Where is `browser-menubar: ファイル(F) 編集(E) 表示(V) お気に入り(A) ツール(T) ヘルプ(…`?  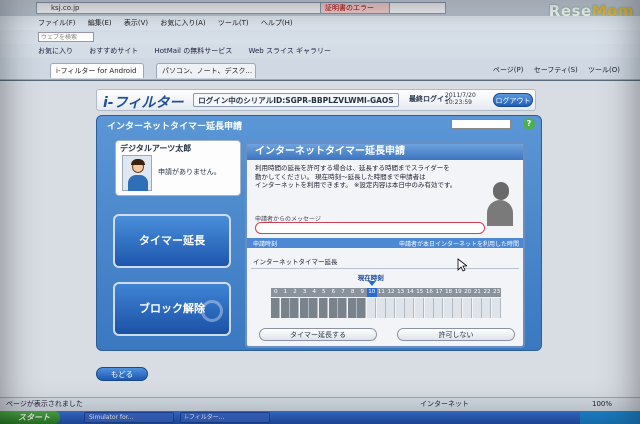
browser-menubar: ファイル(F) 編集(E) 表示(V) お気に入り(A) ツール(T) ヘルプ(… is located at coordinates (320, 23).